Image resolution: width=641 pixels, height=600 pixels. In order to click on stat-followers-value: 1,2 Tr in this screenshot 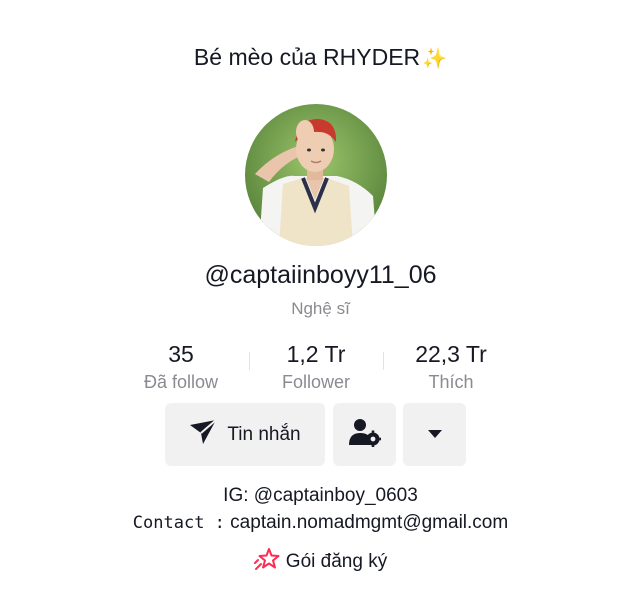, I will do `click(316, 354)`.